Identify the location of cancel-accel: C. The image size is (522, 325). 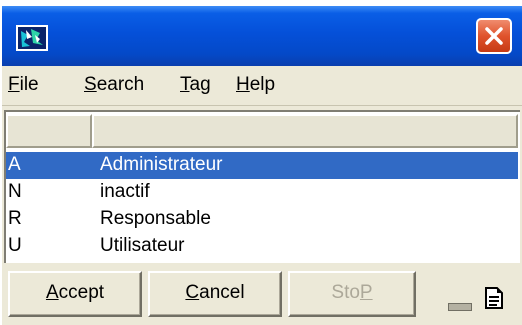
(192, 292).